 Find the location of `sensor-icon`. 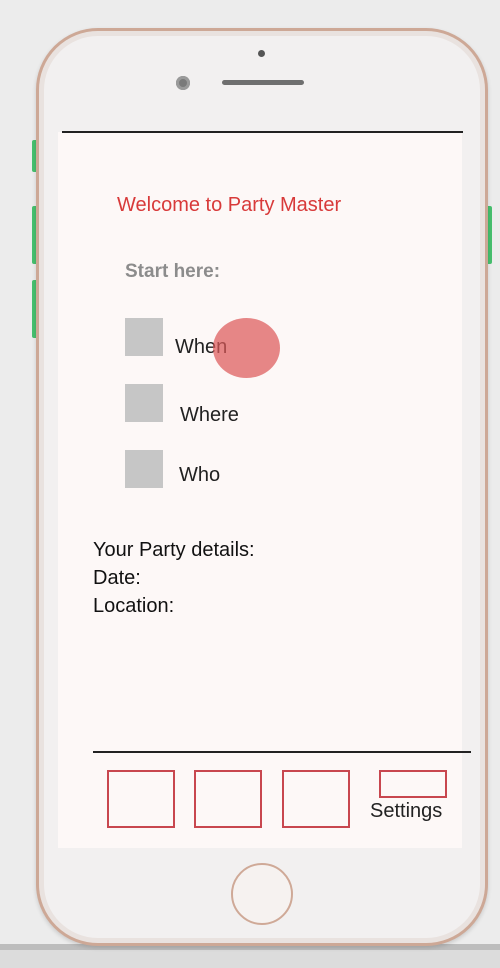

sensor-icon is located at coordinates (261, 53).